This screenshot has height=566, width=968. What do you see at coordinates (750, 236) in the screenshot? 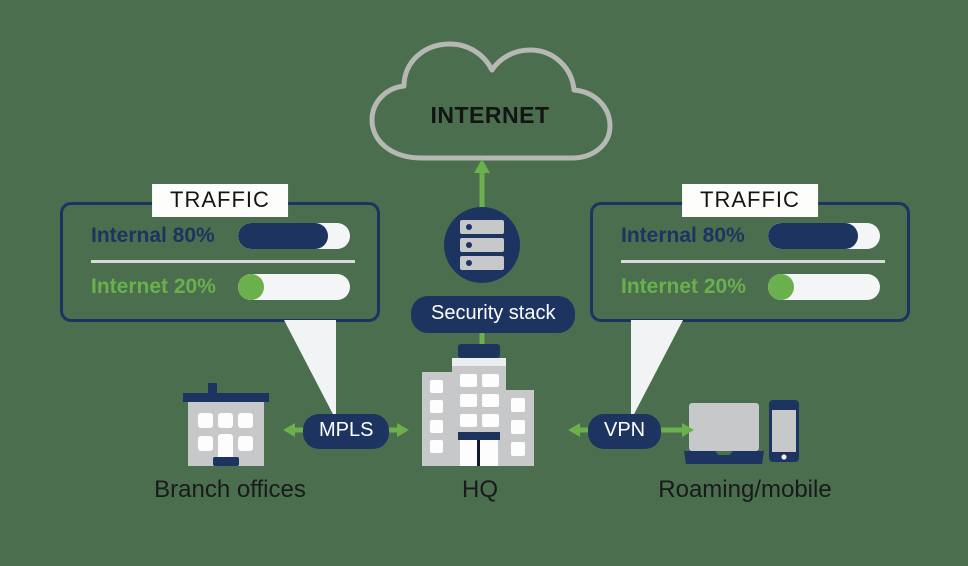
I see `traffic-row-internal-right: Internal 80%` at bounding box center [750, 236].